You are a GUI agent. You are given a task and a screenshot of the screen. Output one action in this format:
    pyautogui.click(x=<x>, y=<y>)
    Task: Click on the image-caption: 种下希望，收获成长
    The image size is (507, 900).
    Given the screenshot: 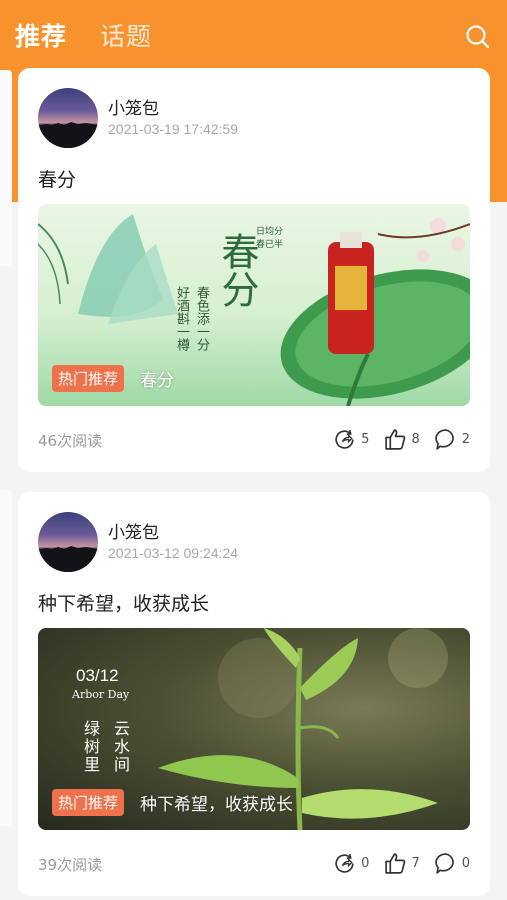 What is the action you would take?
    pyautogui.click(x=216, y=805)
    